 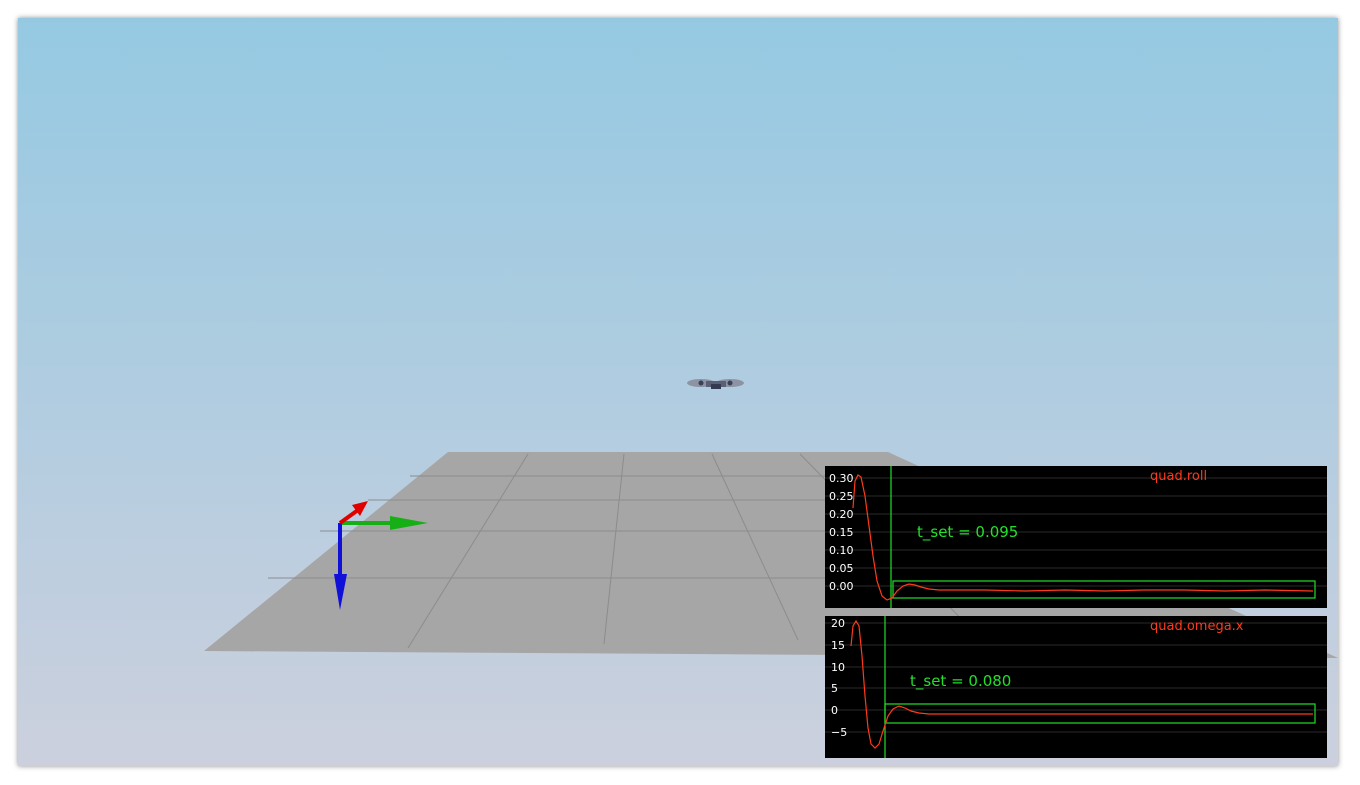 I want to click on y-tick: 0.20, so click(x=841, y=514).